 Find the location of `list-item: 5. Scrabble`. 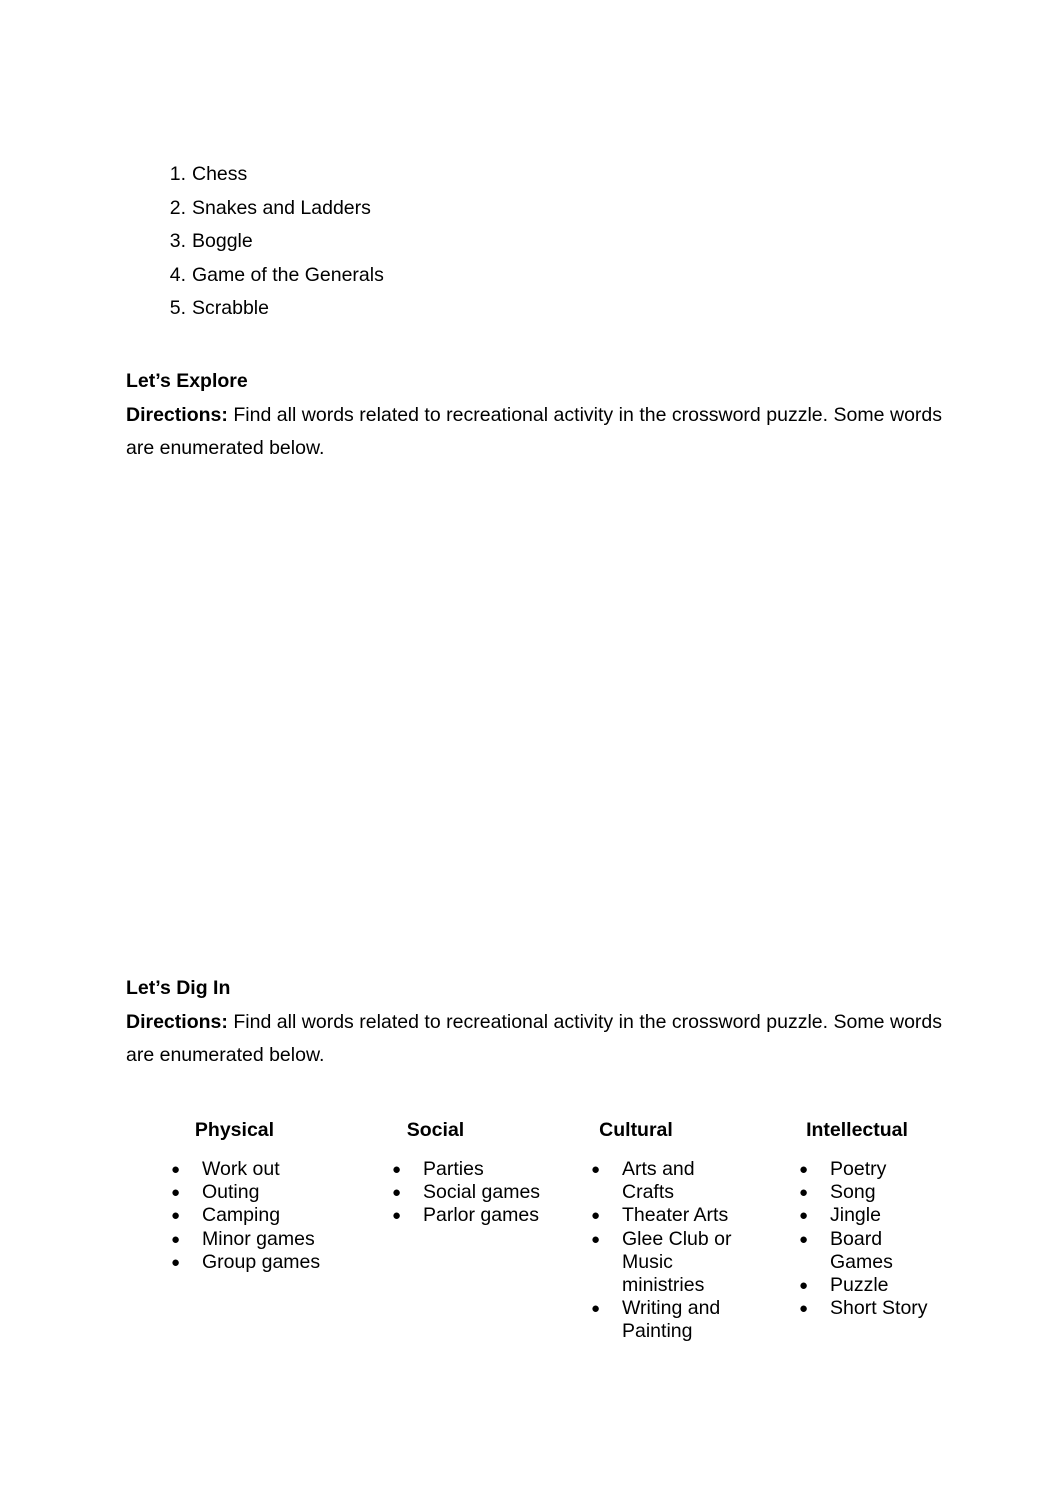

list-item: 5. Scrabble is located at coordinates (534, 309).